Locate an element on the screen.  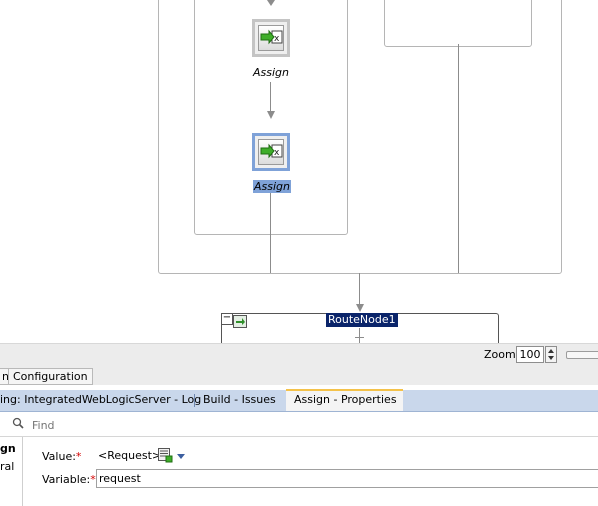
assign-action-node-selected: x is located at coordinates (271, 152).